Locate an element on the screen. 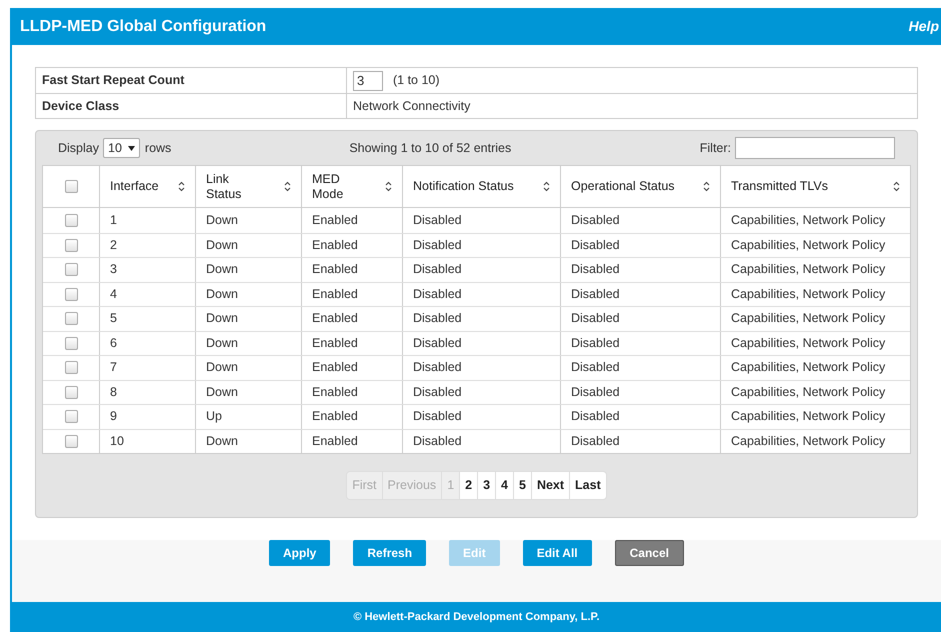  column-header: Operational Status is located at coordinates (641, 186).